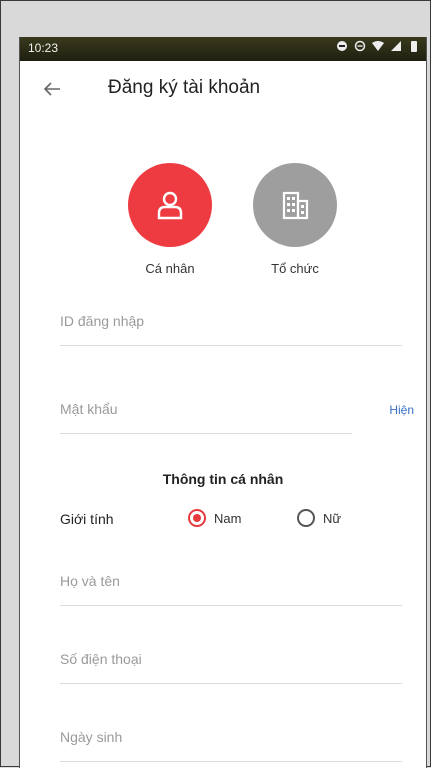 This screenshot has width=431, height=768. Describe the element at coordinates (89, 409) in the screenshot. I see `password-placeholder: Mật khẩu` at that location.